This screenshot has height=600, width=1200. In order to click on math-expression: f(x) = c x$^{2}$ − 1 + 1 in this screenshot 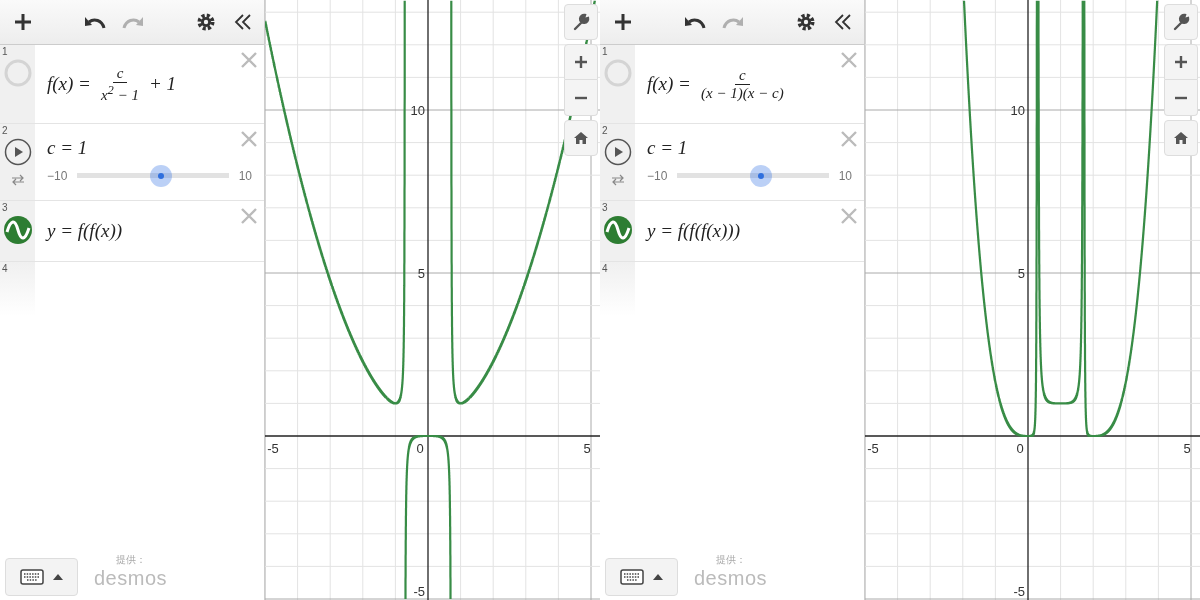, I will do `click(149, 84)`.